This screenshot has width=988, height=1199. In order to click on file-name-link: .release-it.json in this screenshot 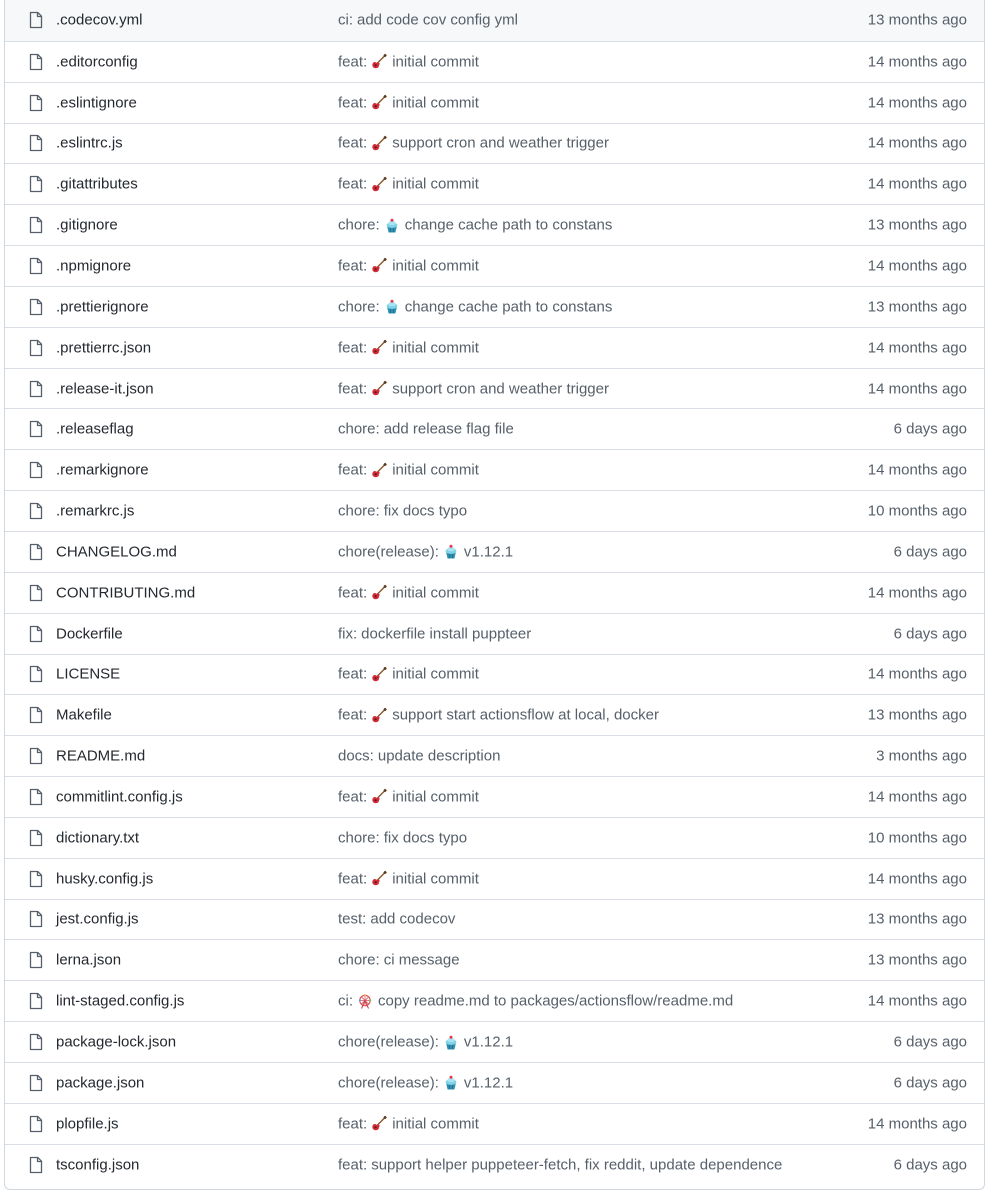, I will do `click(105, 388)`.